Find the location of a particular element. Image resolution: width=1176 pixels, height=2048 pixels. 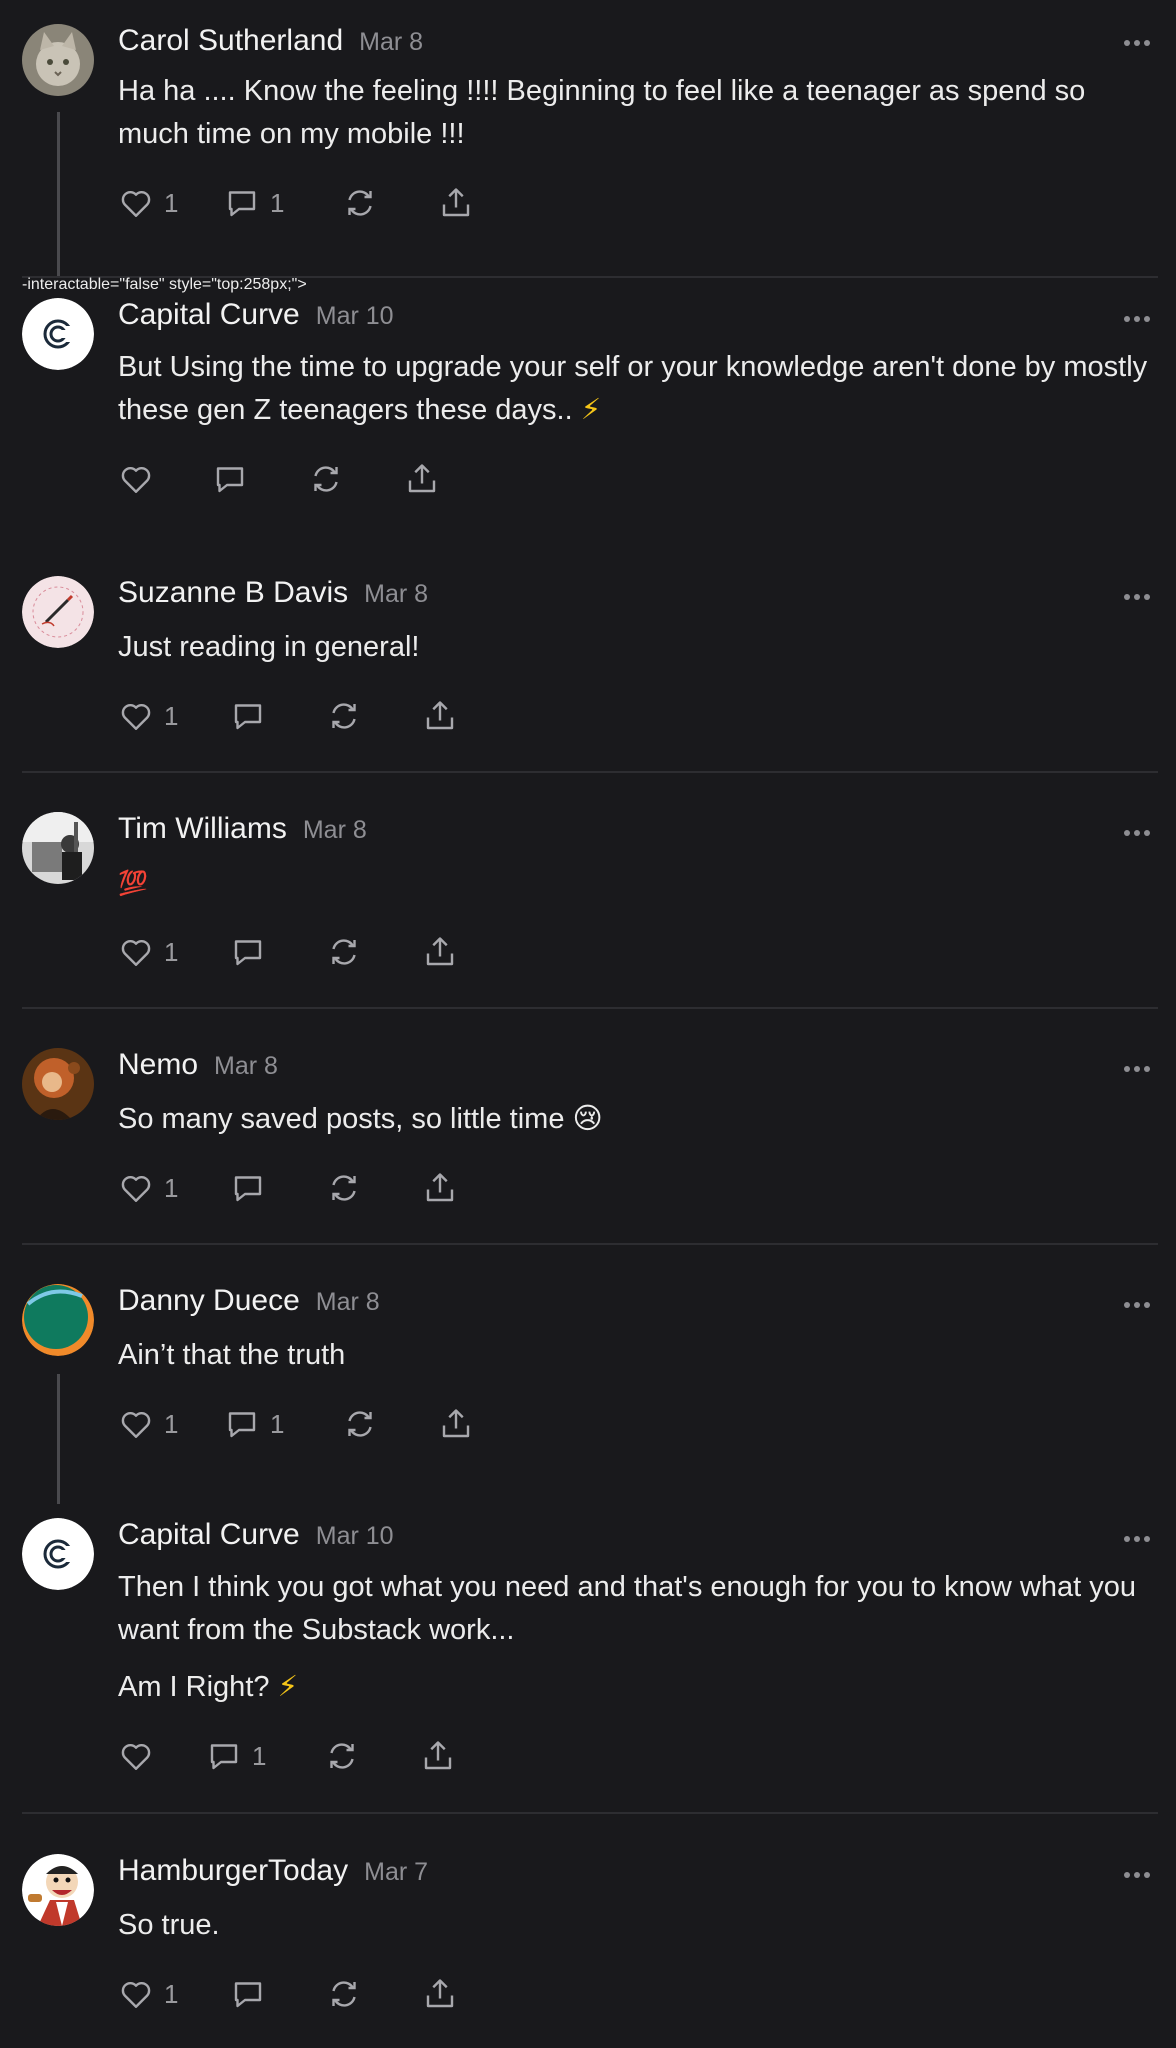

reply-count: 1 is located at coordinates (277, 202).